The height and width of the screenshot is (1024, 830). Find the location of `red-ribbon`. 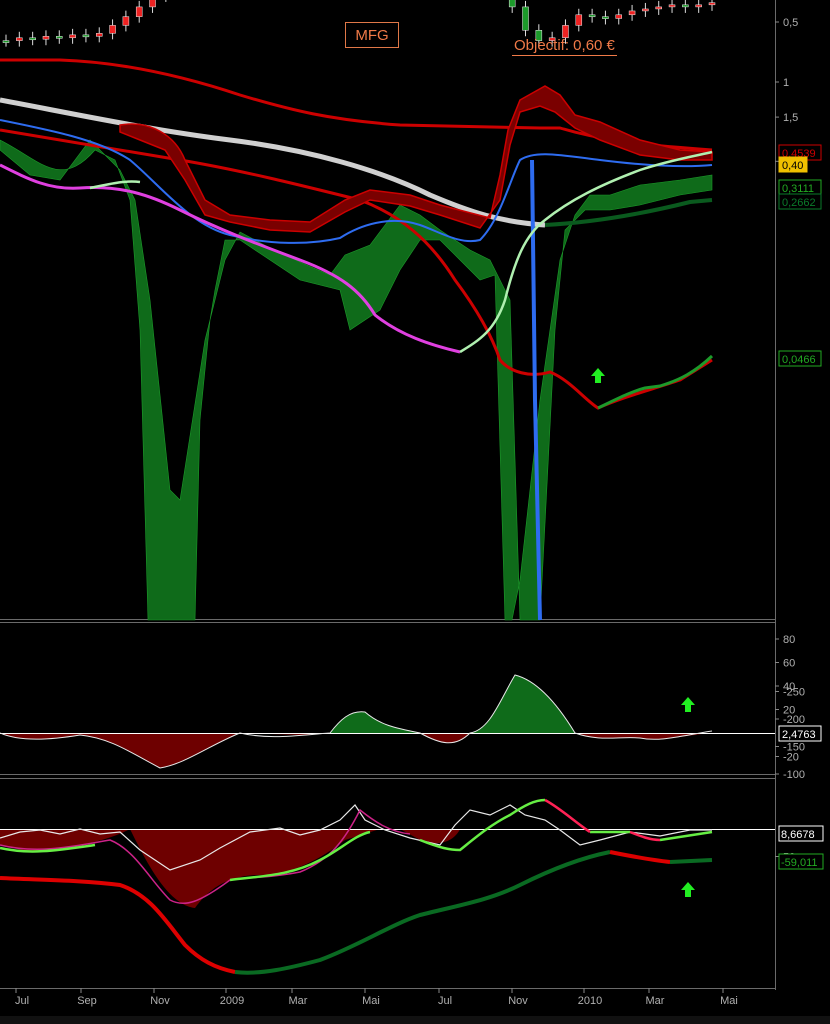

red-ribbon is located at coordinates (416, 159).